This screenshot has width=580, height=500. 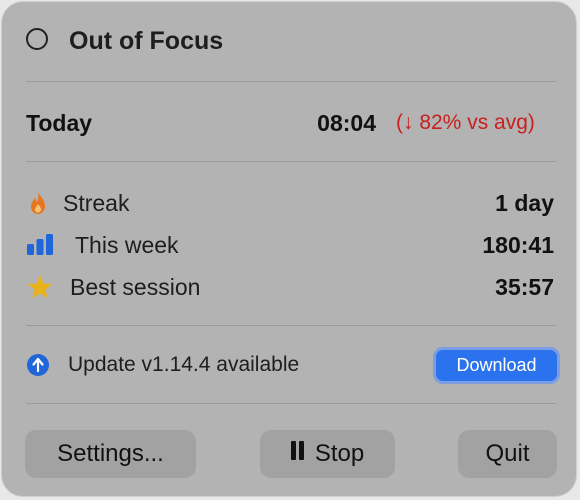 What do you see at coordinates (41, 246) in the screenshot?
I see `bar-chart-icon` at bounding box center [41, 246].